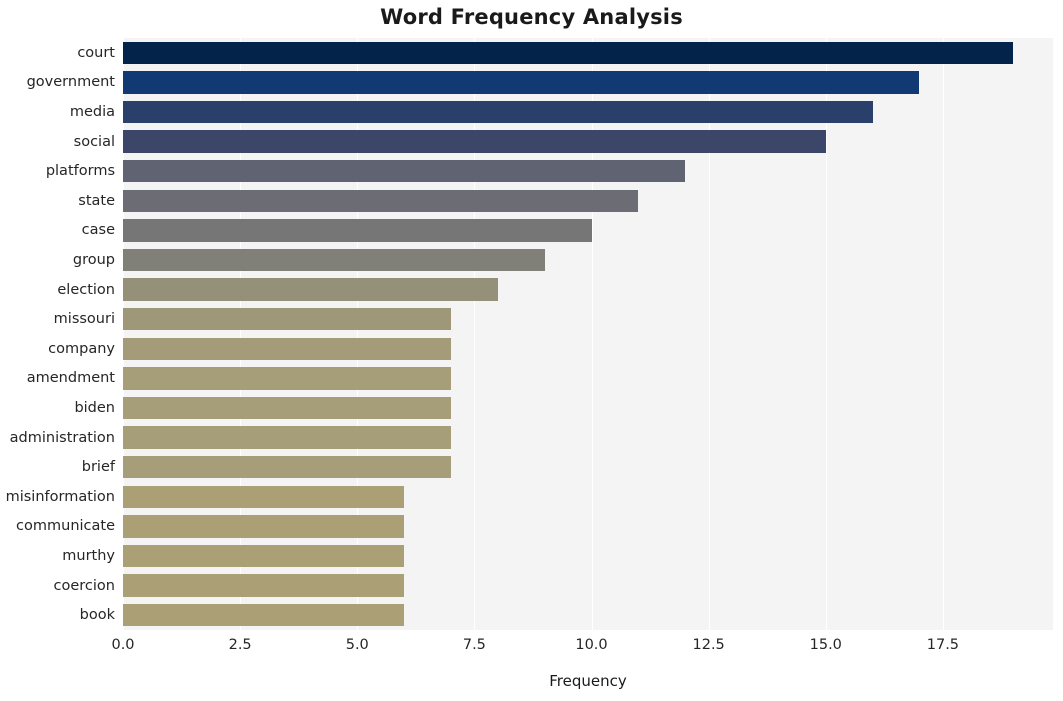 The height and width of the screenshot is (701, 1063). What do you see at coordinates (287, 349) in the screenshot?
I see `bar-company` at bounding box center [287, 349].